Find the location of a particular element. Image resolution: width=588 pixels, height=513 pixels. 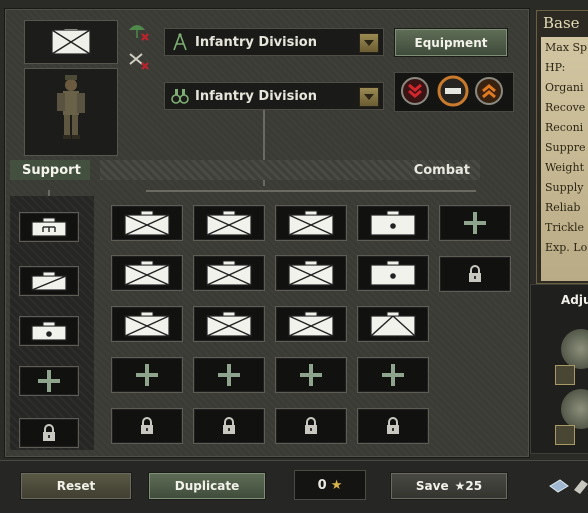

priority-low-icon is located at coordinates (415, 91).